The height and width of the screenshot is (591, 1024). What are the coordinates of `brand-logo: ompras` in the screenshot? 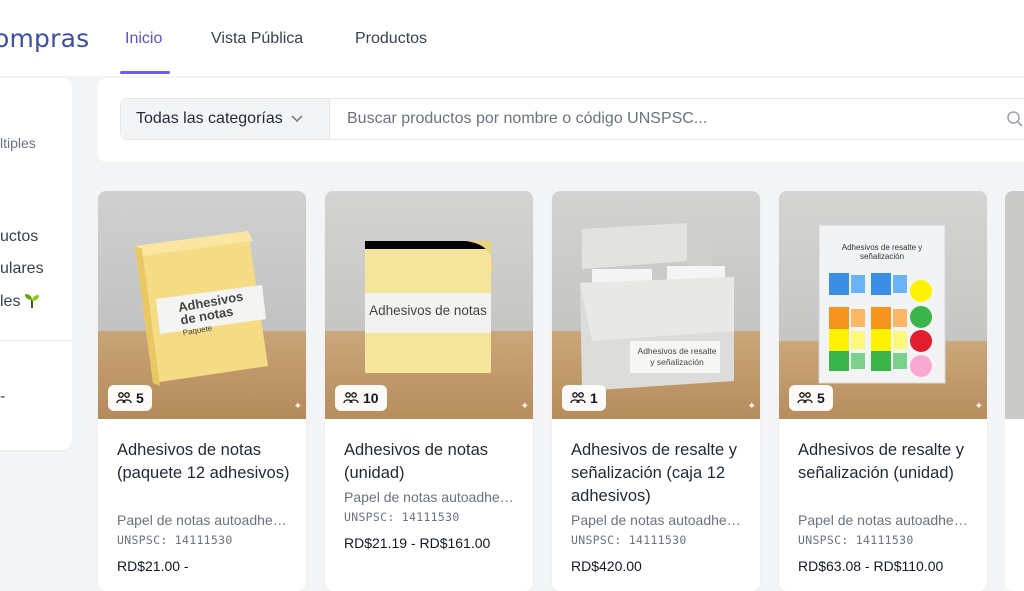 It's located at (44, 38).